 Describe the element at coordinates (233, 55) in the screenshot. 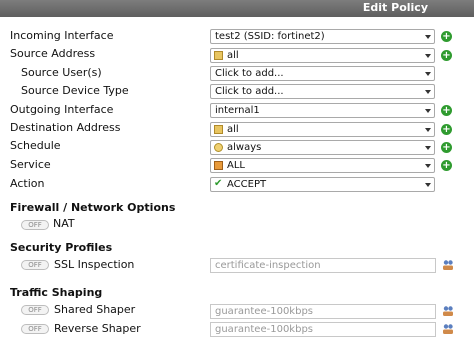

I see `source-address-value: all` at that location.